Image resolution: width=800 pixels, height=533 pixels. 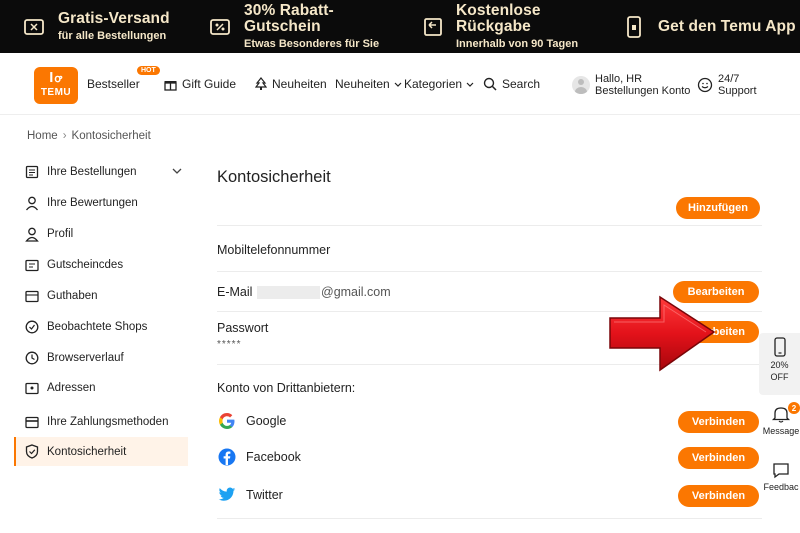 I want to click on smile-icon, so click(x=705, y=85).